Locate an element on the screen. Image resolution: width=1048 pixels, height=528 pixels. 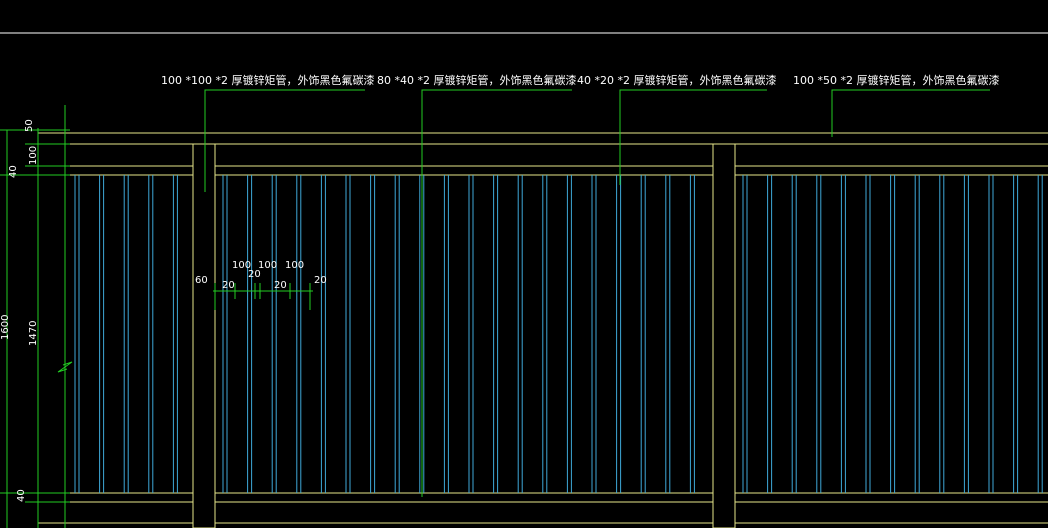
spacing-text-20-c: 20 is located at coordinates (280, 285).